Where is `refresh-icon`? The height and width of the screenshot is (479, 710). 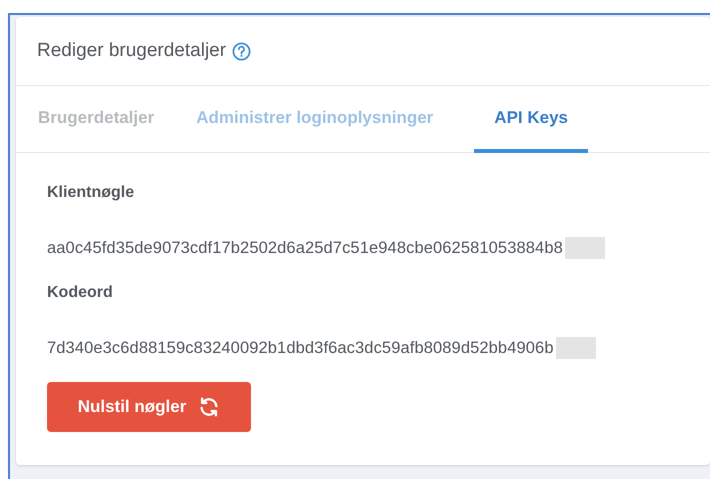 refresh-icon is located at coordinates (209, 407).